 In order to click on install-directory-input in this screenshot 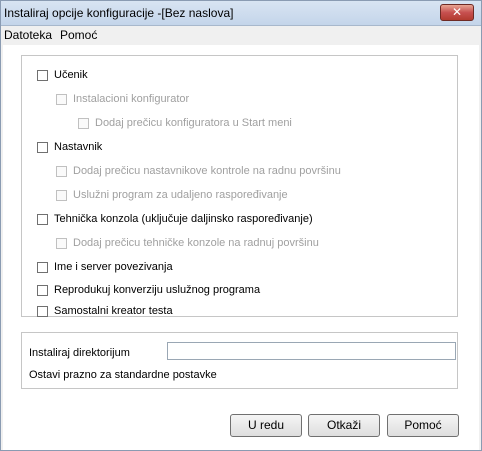, I will do `click(311, 351)`.